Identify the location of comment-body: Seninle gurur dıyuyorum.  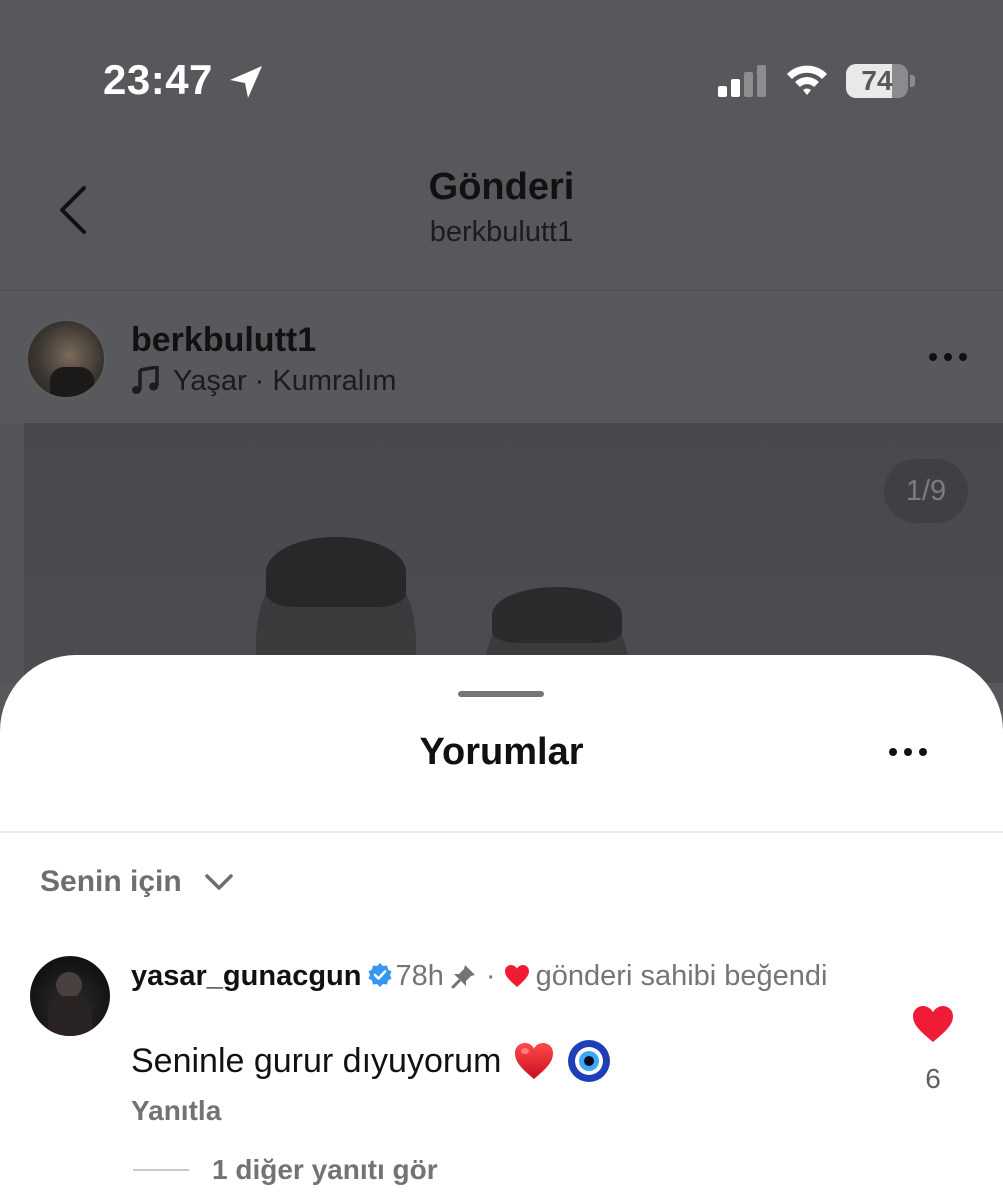
(316, 1060).